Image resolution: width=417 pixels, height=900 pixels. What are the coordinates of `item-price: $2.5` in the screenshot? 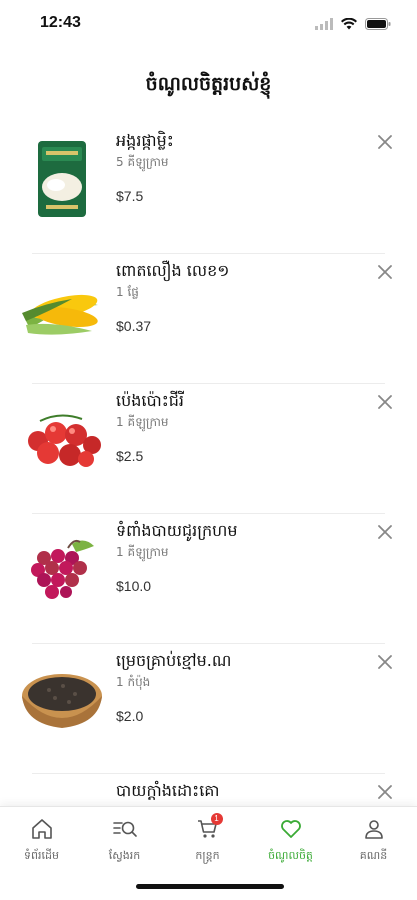 It's located at (130, 456).